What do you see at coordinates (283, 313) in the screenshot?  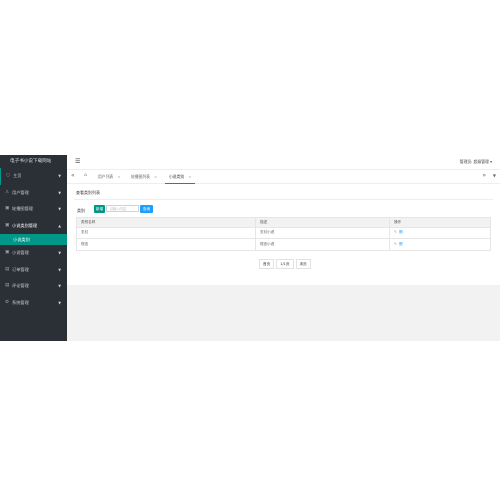 I see `content-background` at bounding box center [283, 313].